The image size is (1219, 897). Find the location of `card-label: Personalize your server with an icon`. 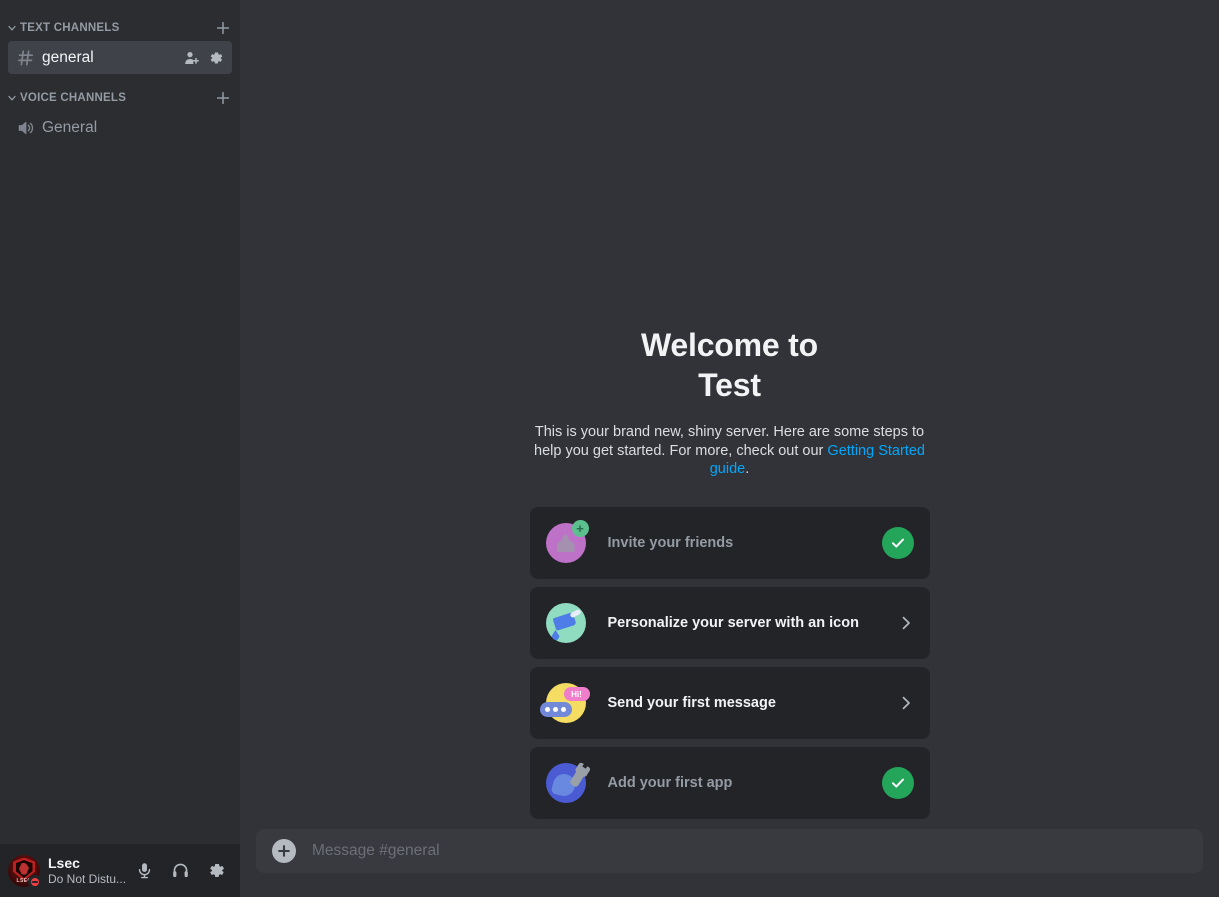

card-label: Personalize your server with an icon is located at coordinates (733, 623).